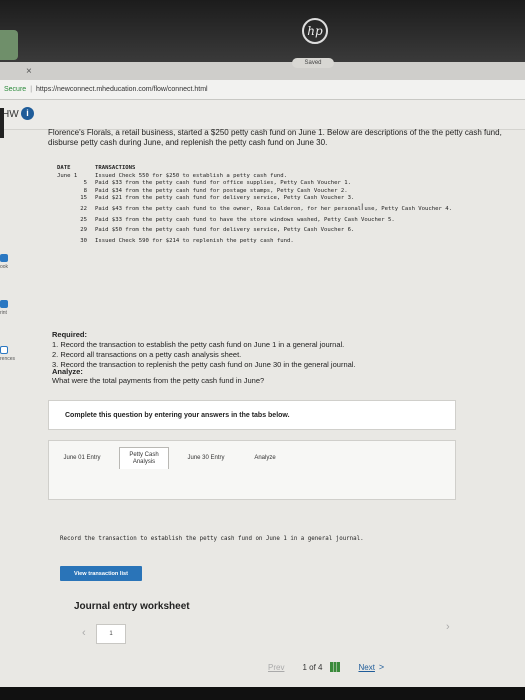 Image resolution: width=525 pixels, height=700 pixels. I want to click on next-link: Next, so click(366, 667).